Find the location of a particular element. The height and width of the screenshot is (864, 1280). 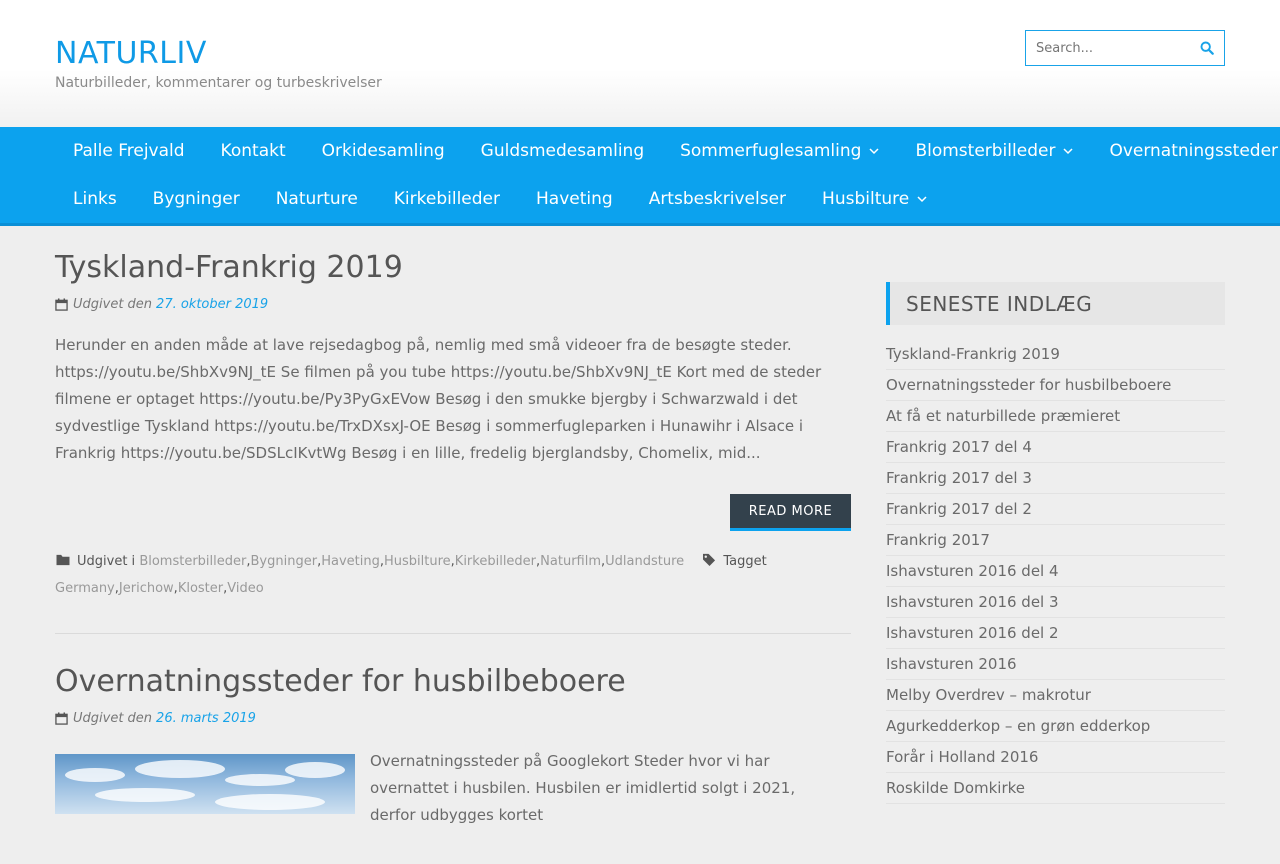

recent-post-link: Ishavsturen 2016 is located at coordinates (1055, 664).